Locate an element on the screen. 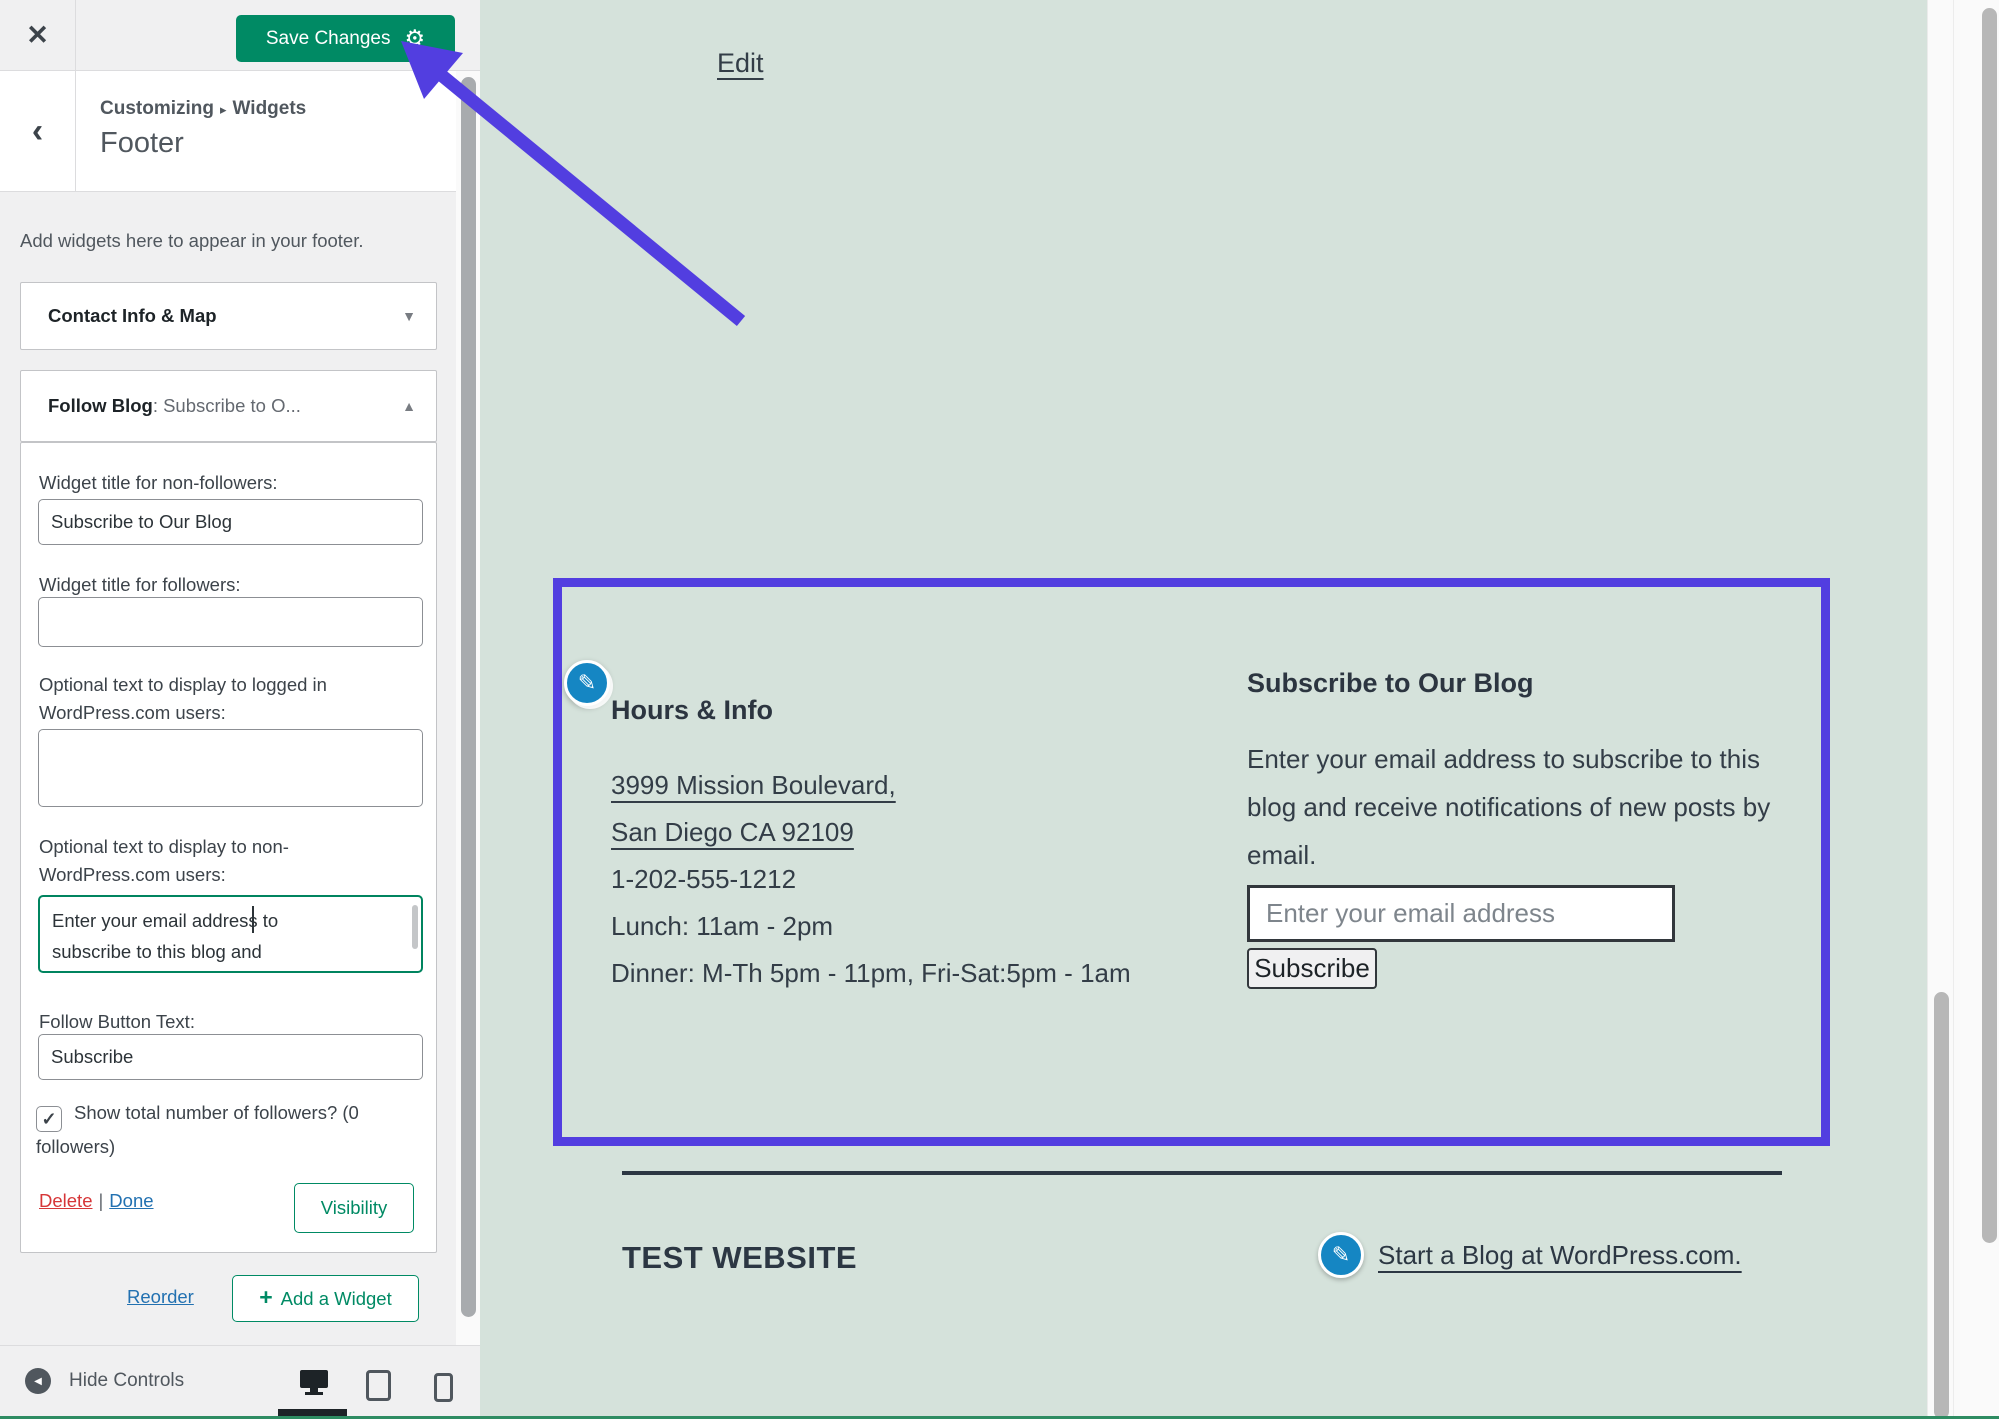 The image size is (1999, 1419). window-scrollbar-area is located at coordinates (1963, 709).